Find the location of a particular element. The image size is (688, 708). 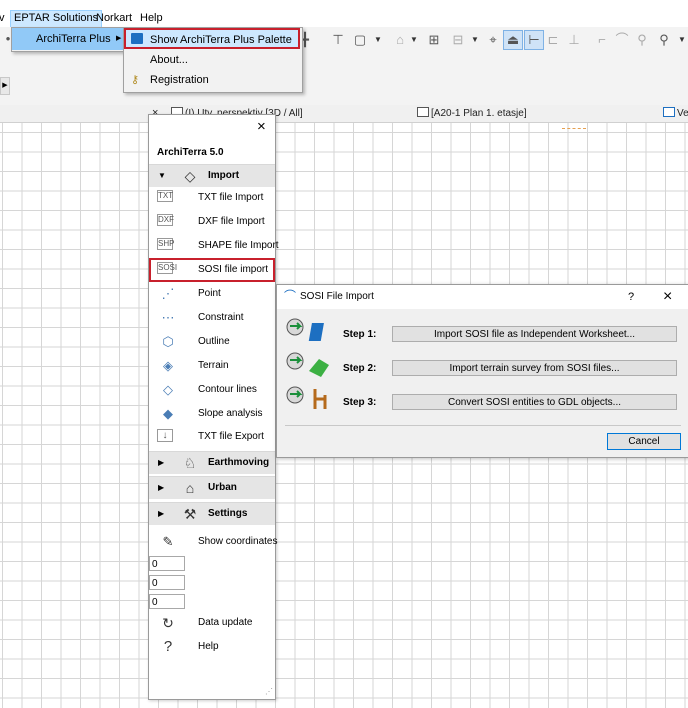

align-icon: ⊤ is located at coordinates (338, 40).